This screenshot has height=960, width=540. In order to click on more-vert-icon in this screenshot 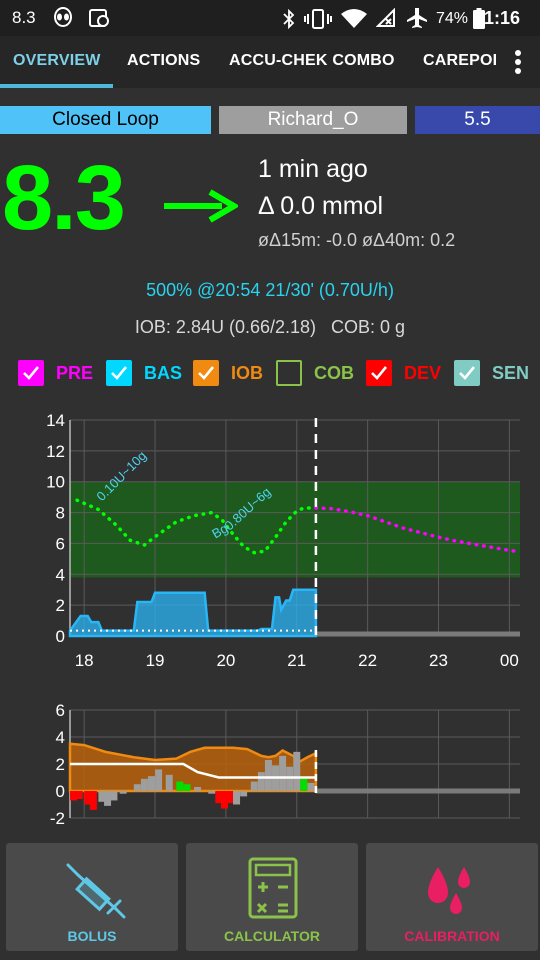, I will do `click(518, 62)`.